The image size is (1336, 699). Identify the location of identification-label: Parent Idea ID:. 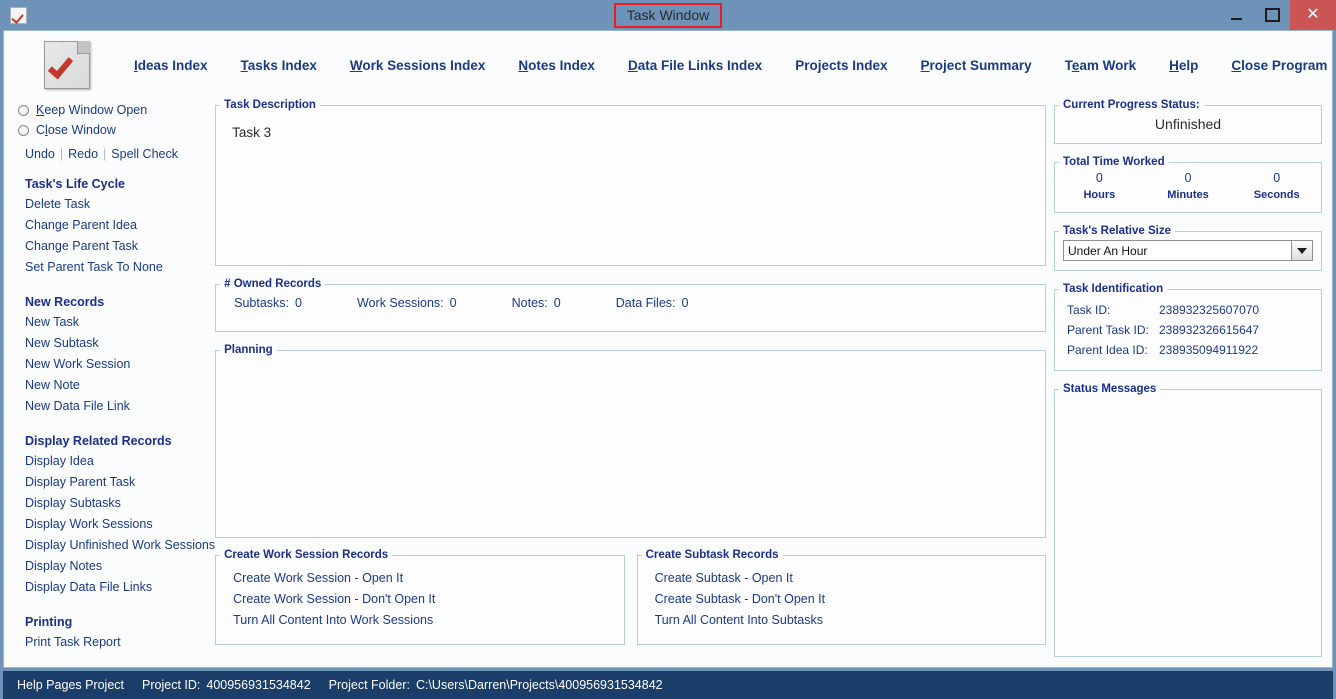
(1107, 350).